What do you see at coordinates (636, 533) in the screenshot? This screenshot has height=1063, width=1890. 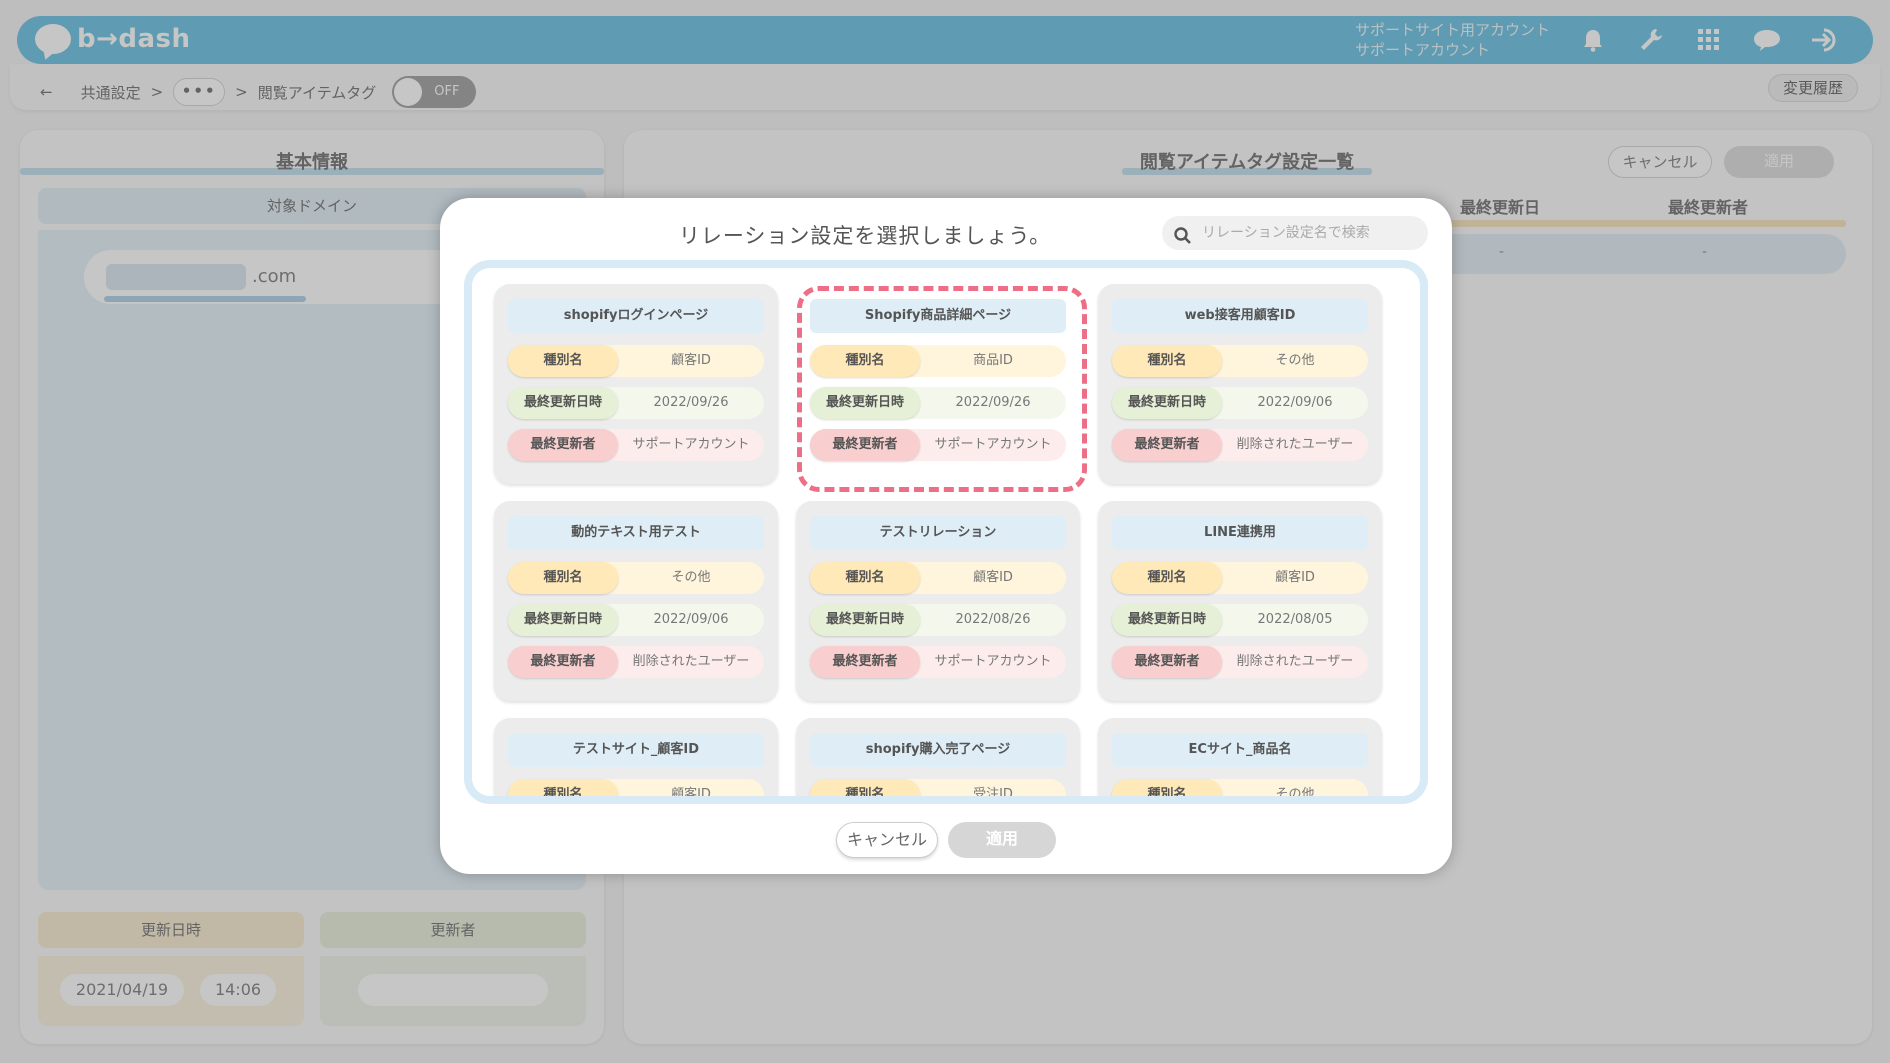 I see `card-title: 動的テキスト用テスト` at bounding box center [636, 533].